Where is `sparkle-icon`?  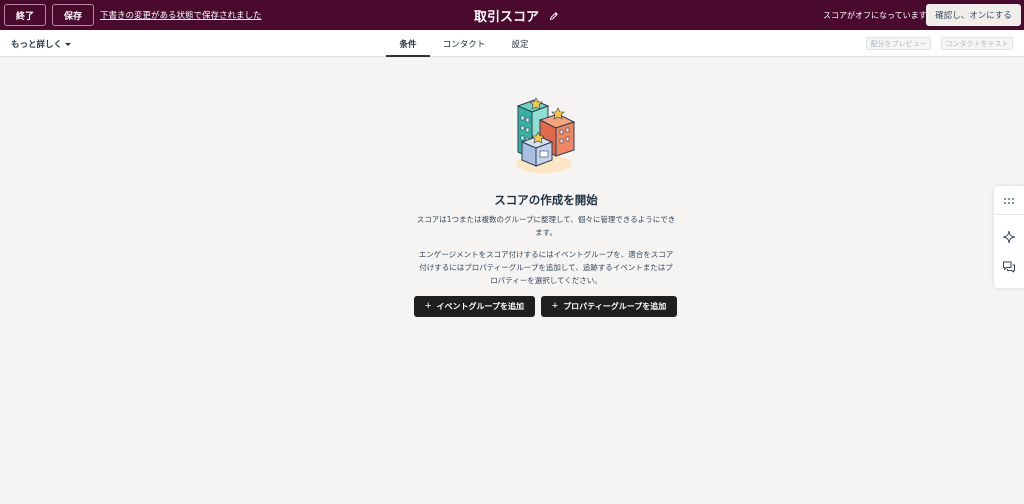
sparkle-icon is located at coordinates (1009, 237).